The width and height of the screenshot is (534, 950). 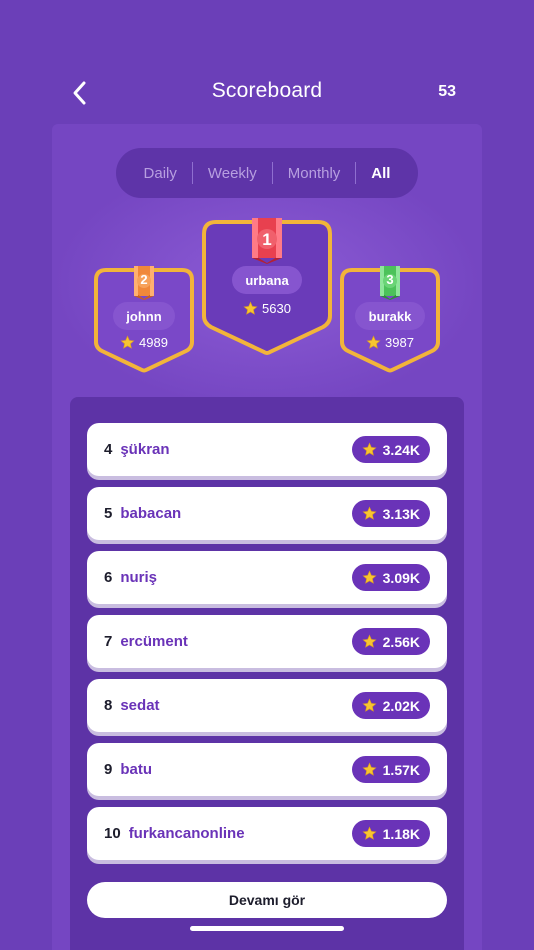 I want to click on row-username: batu, so click(x=136, y=769).